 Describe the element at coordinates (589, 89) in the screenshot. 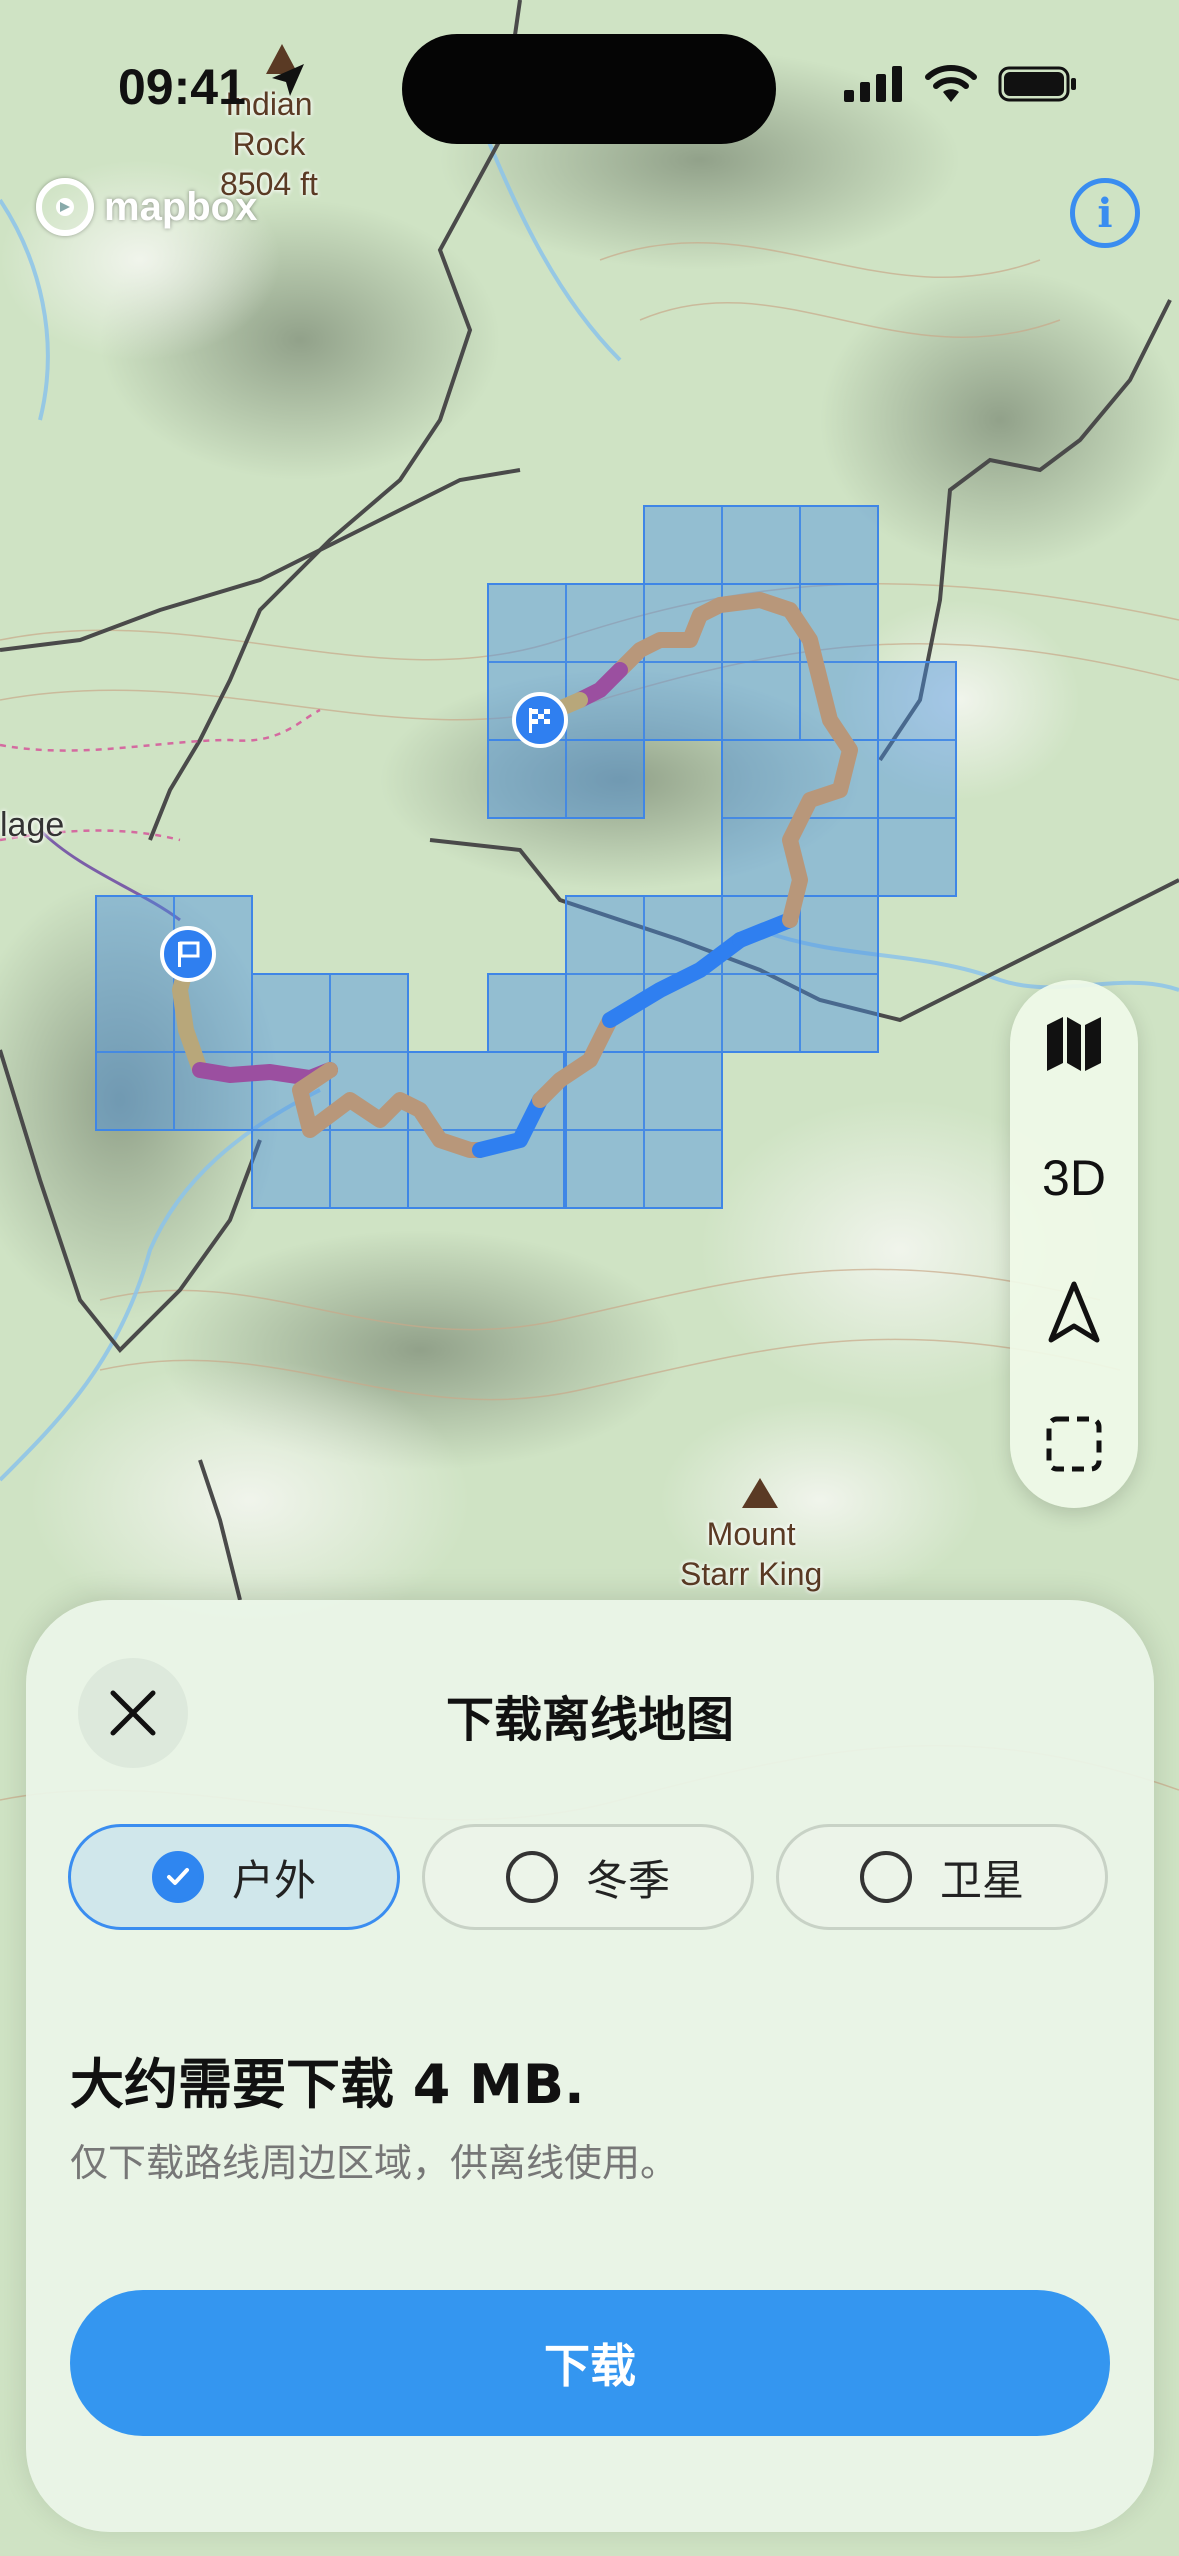

I see `dynamic-island` at that location.